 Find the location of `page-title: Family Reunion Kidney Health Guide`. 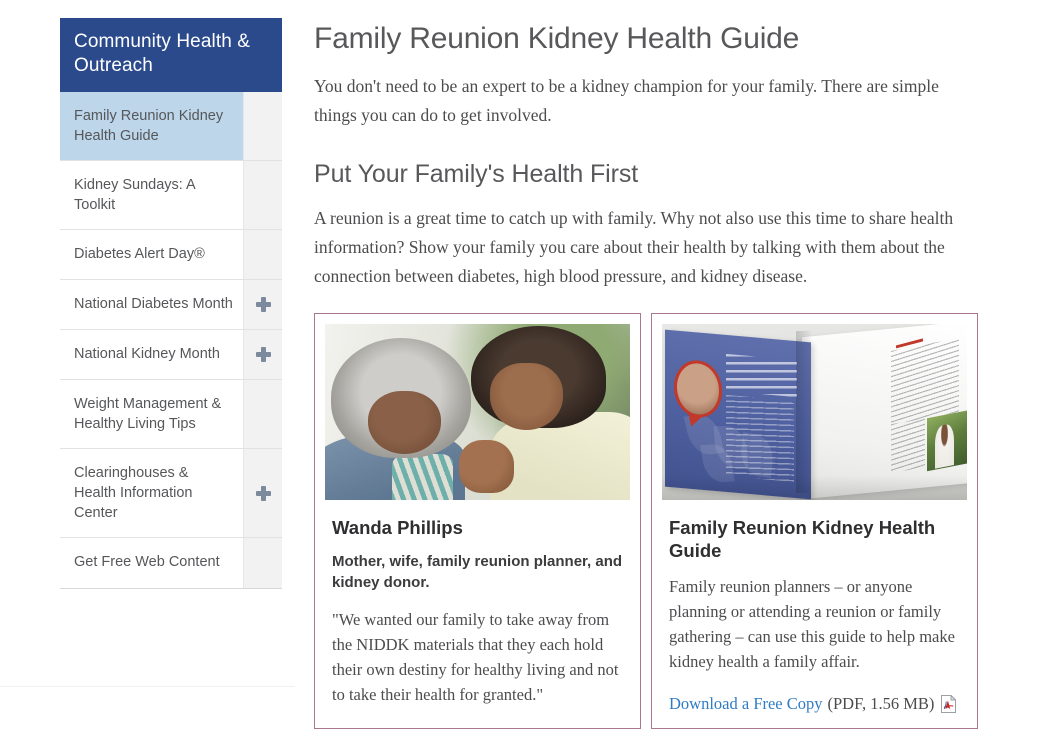

page-title: Family Reunion Kidney Health Guide is located at coordinates (557, 38).